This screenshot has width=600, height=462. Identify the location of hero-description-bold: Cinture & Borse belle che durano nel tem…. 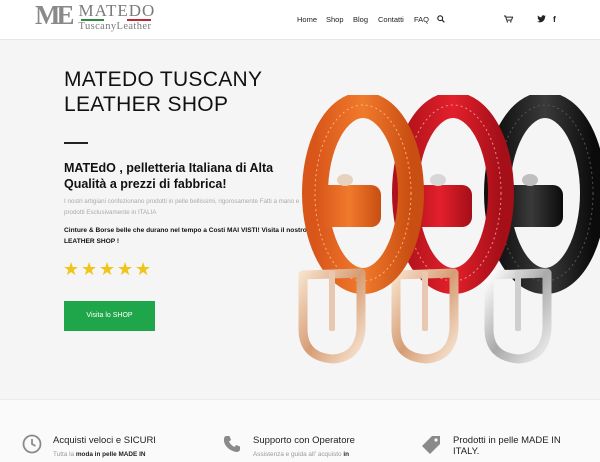
(185, 236).